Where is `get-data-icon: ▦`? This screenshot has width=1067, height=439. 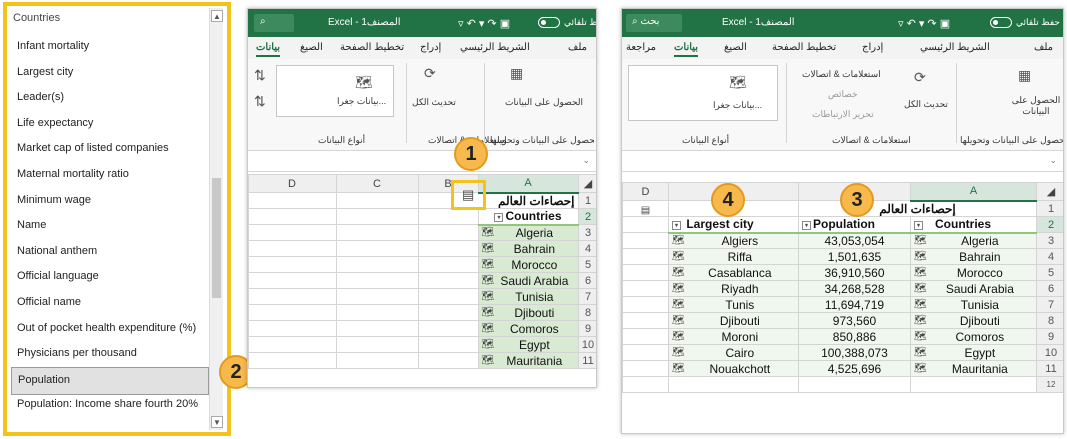
get-data-icon: ▦ is located at coordinates (516, 73).